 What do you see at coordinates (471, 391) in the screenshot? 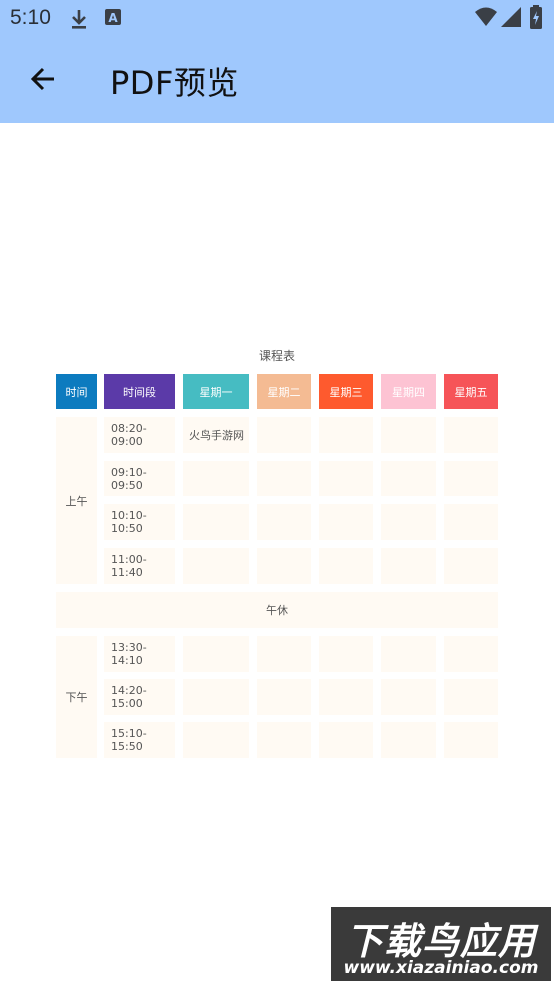
I see `header-friday: 星期五` at bounding box center [471, 391].